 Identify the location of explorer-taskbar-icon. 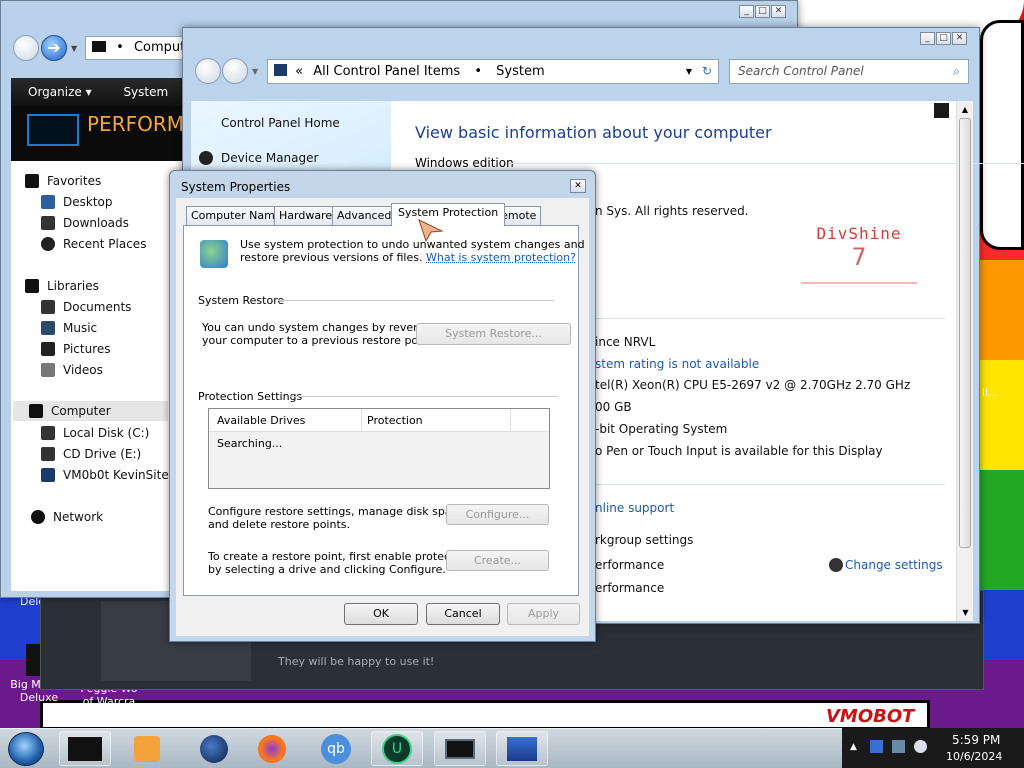
(85, 748).